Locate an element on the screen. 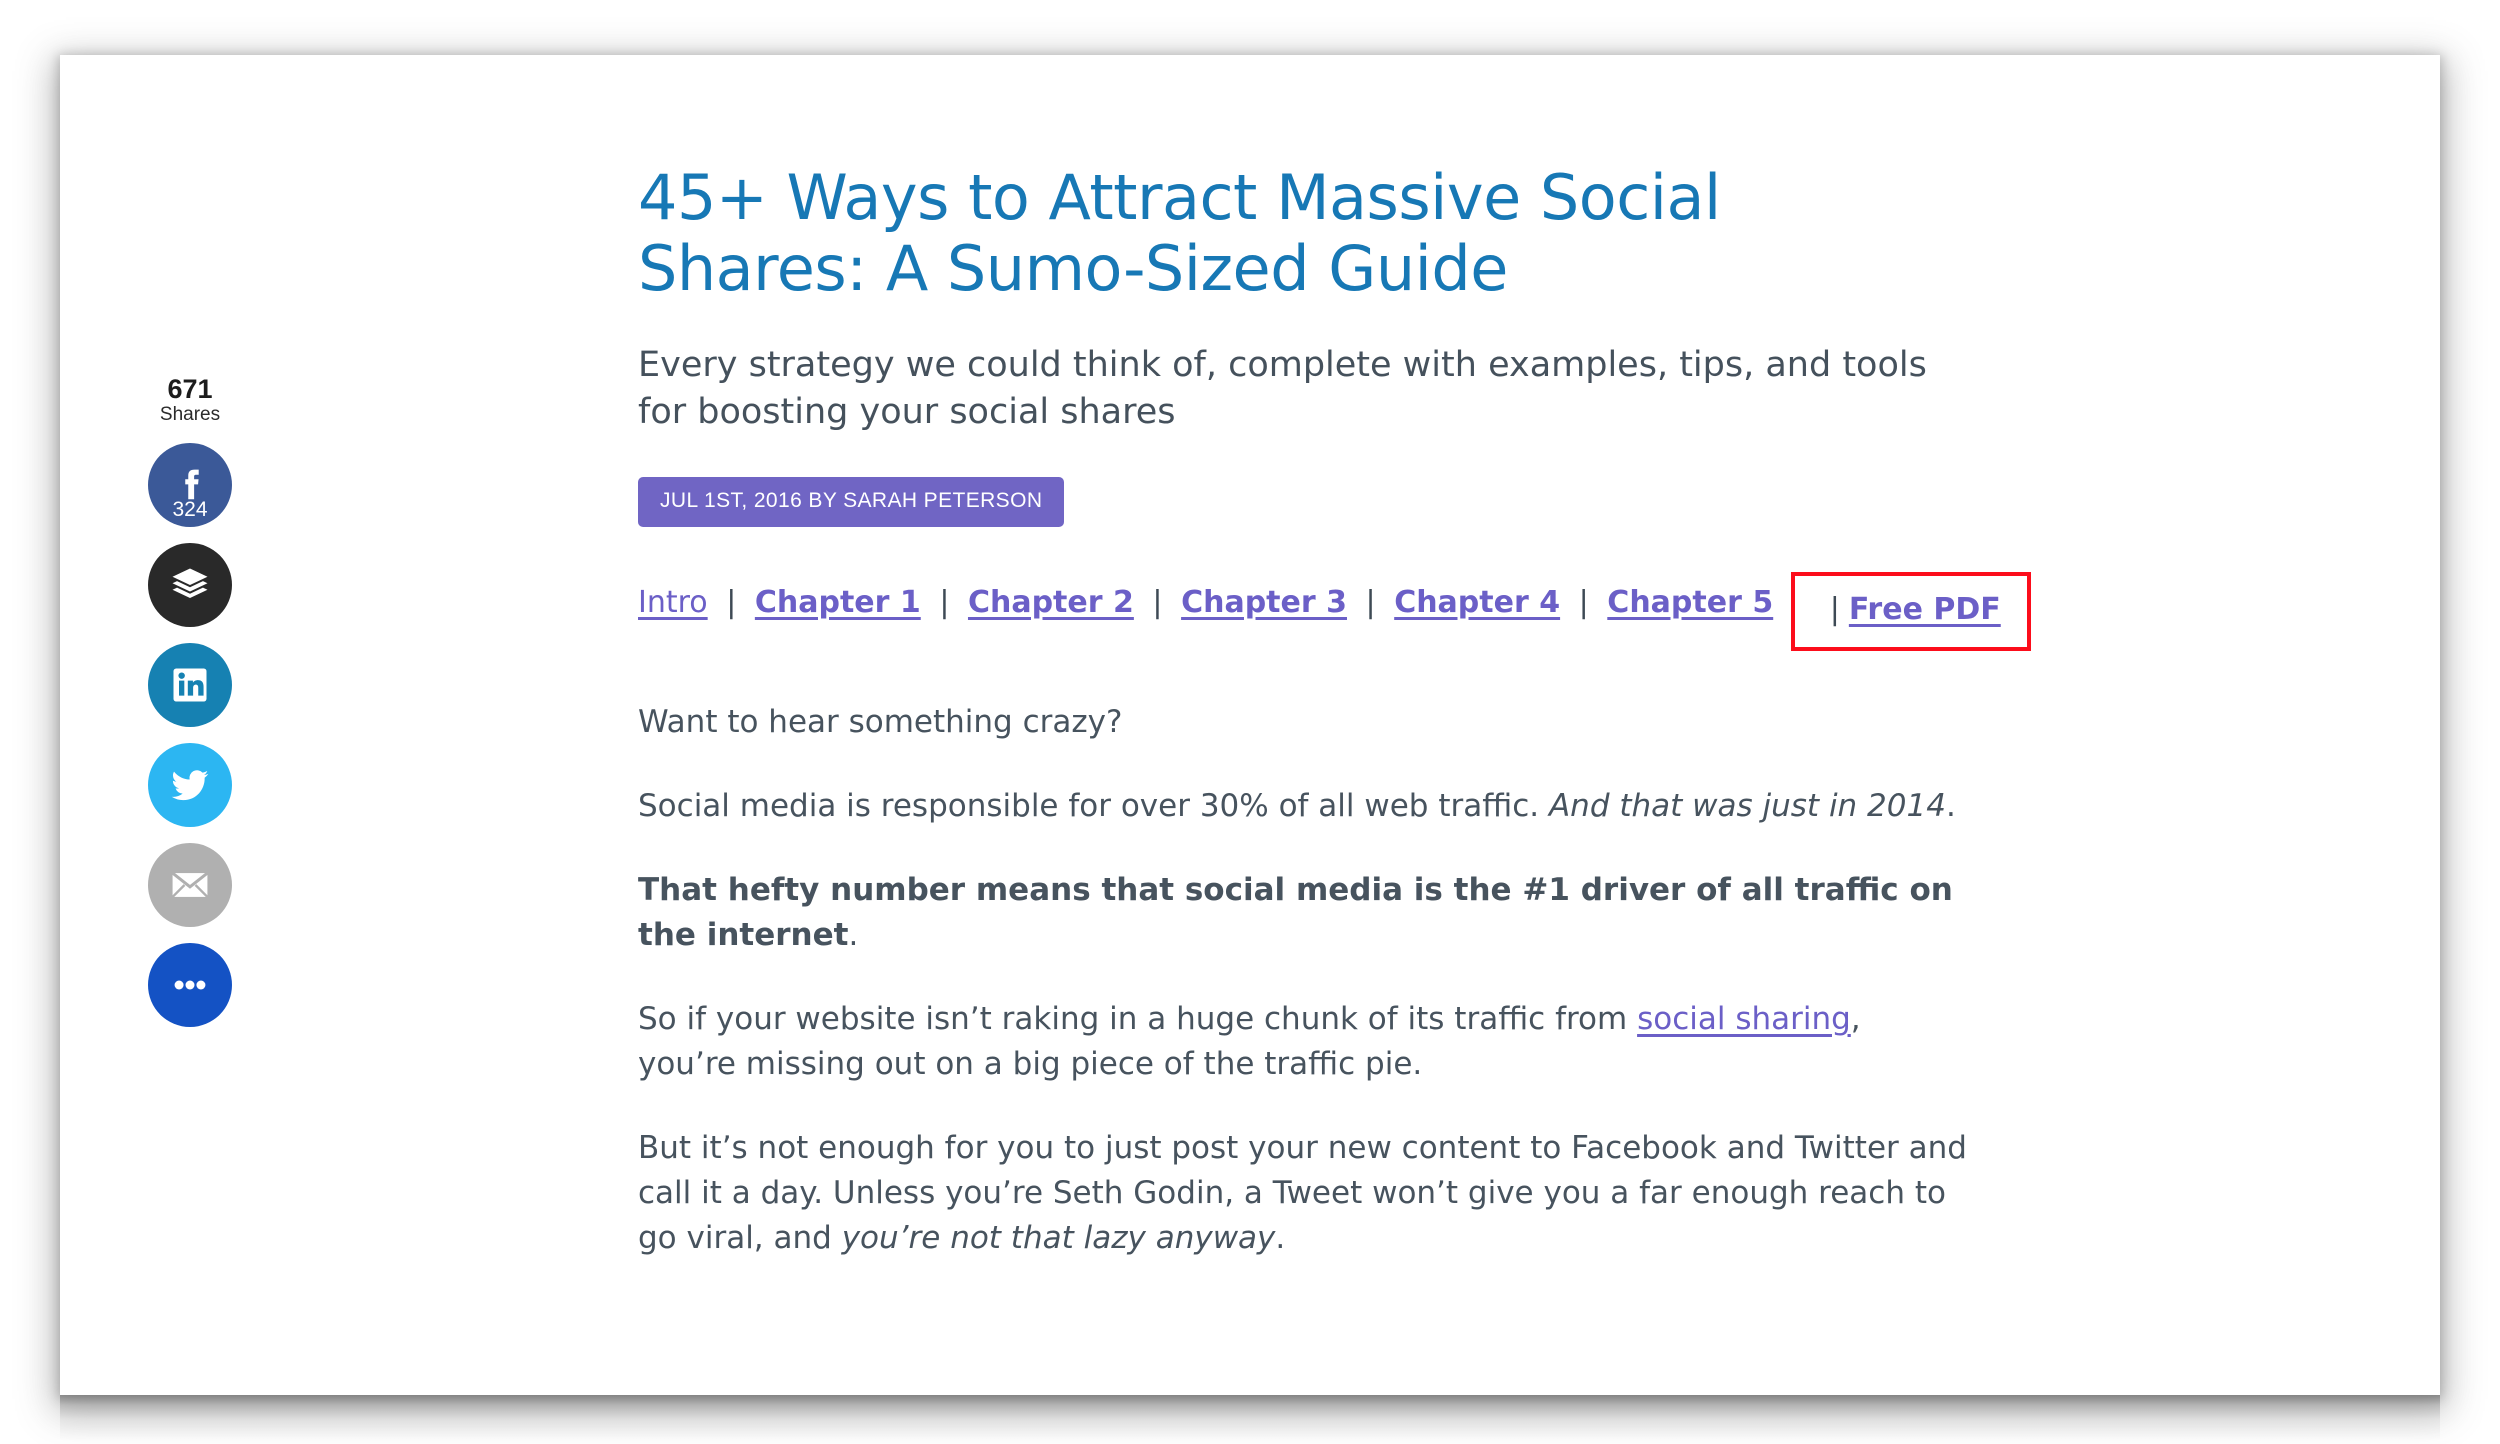  share-button-twitter is located at coordinates (190, 785).